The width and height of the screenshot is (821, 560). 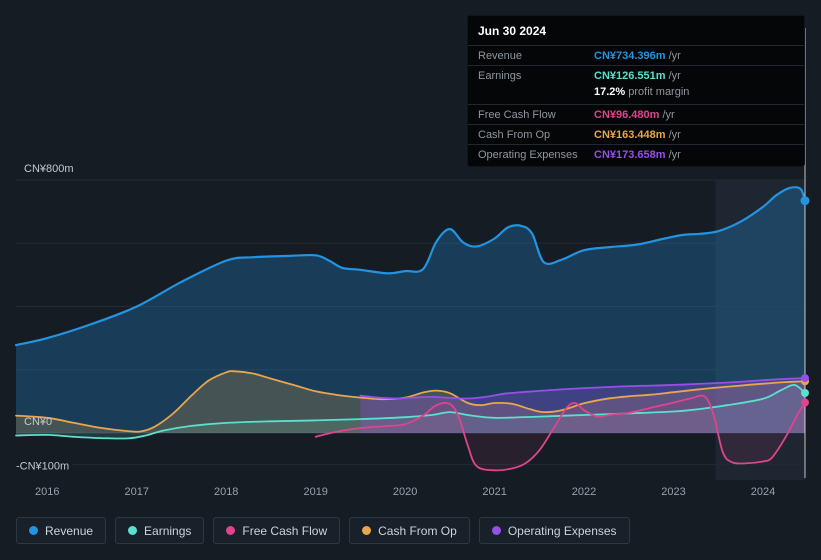 What do you see at coordinates (231, 530) in the screenshot?
I see `free-cash-flow-legend-dot` at bounding box center [231, 530].